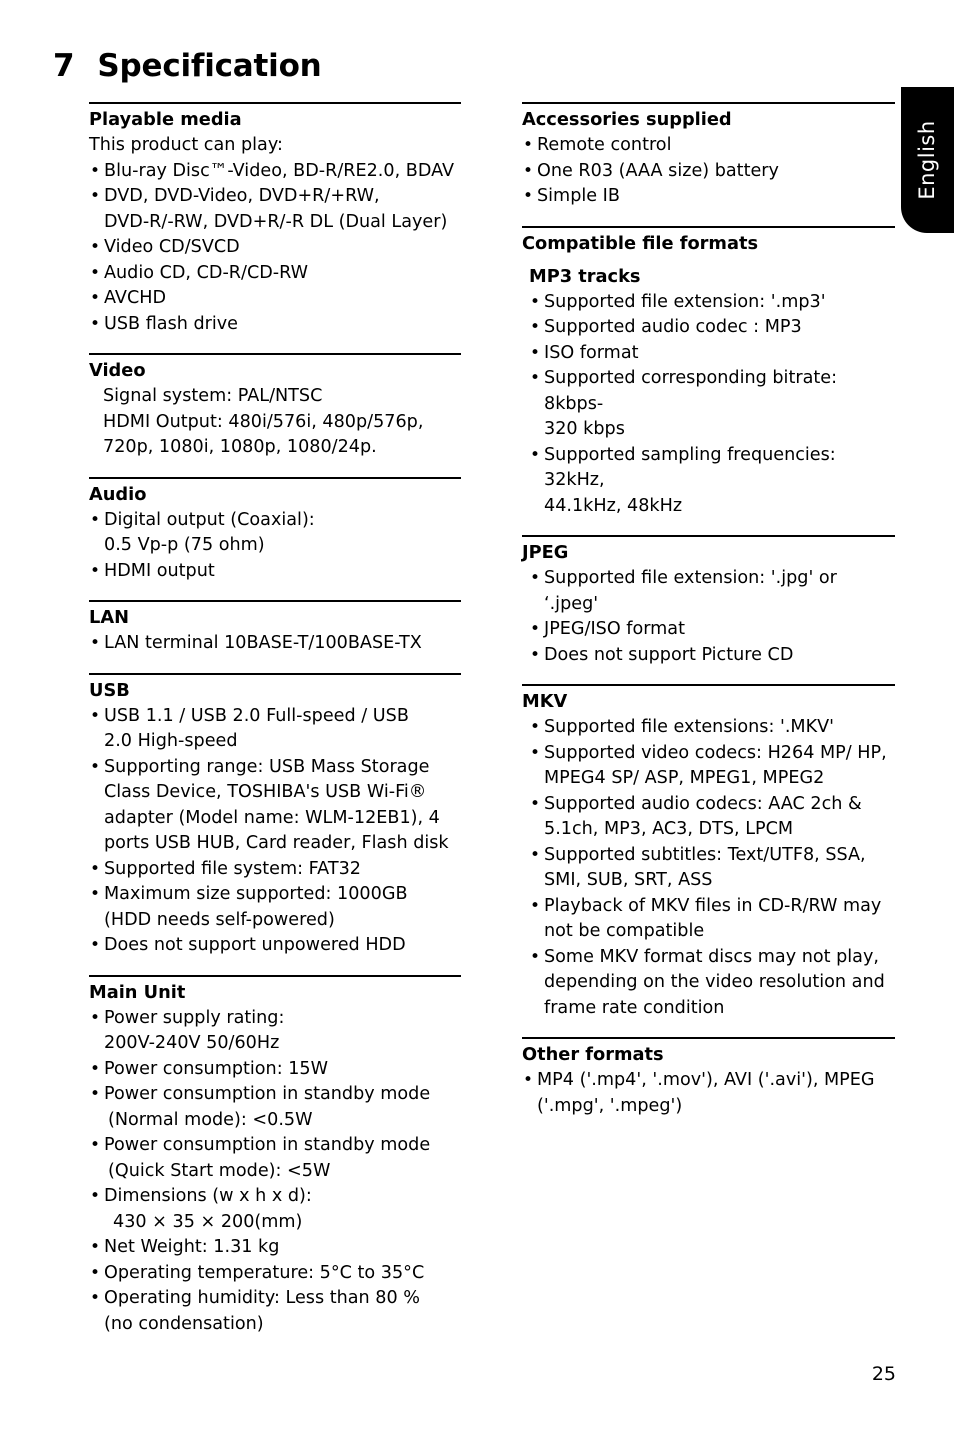  What do you see at coordinates (706, 1080) in the screenshot?
I see `list-item-line: MP4 ('.mp4', '.mov'), AVI ('.avi'), MPEG` at bounding box center [706, 1080].